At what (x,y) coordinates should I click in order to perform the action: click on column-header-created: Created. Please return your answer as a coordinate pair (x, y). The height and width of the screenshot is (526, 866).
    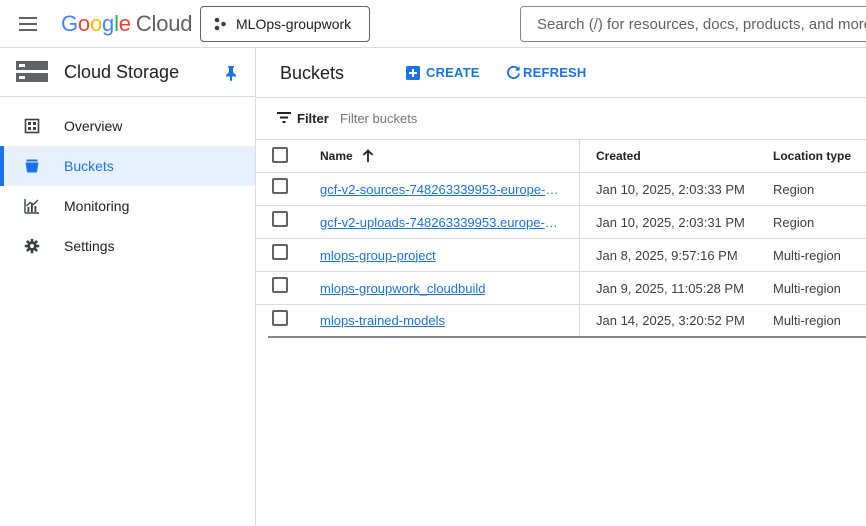
    Looking at the image, I should click on (618, 156).